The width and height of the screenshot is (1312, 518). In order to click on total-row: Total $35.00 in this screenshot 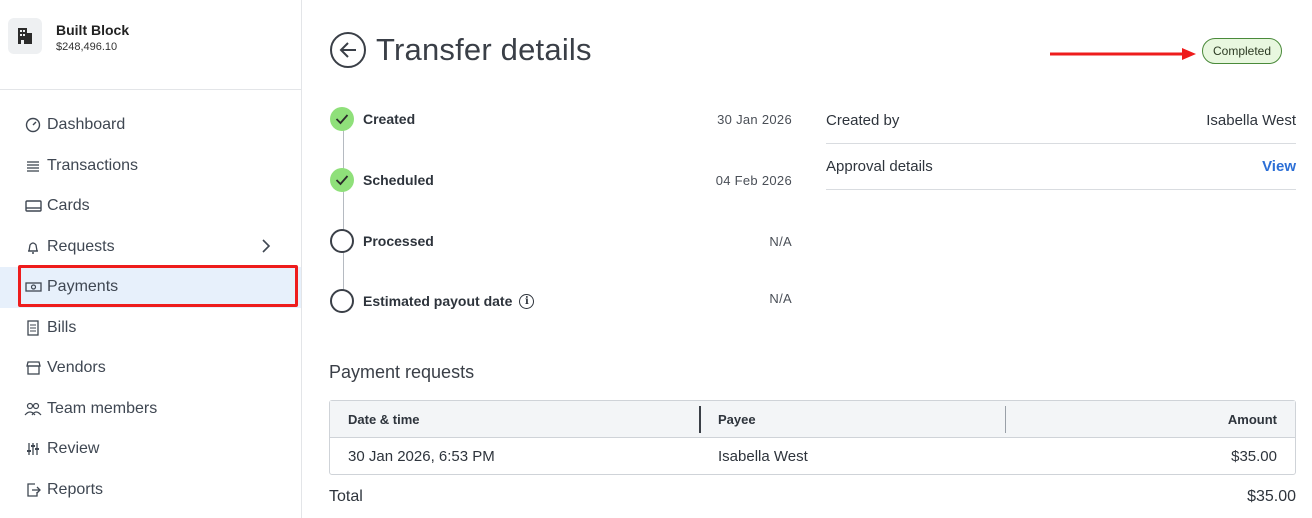, I will do `click(812, 497)`.